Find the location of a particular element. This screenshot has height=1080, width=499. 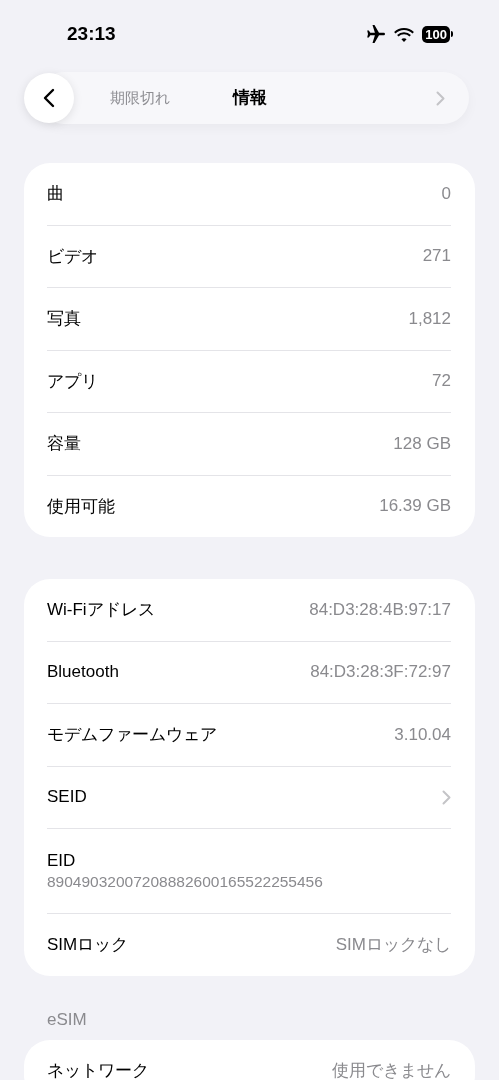

battery-icon: 100 is located at coordinates (437, 34).